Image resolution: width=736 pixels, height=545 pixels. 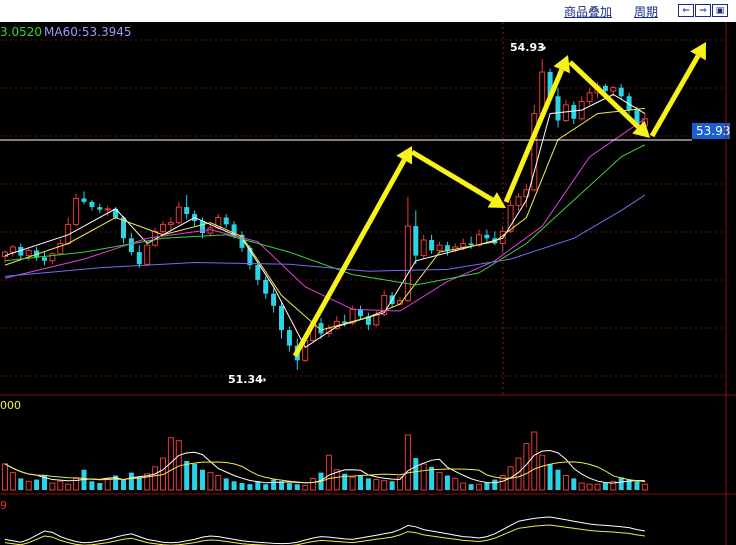 I want to click on price-tag-text: 53.93, so click(x=713, y=131).